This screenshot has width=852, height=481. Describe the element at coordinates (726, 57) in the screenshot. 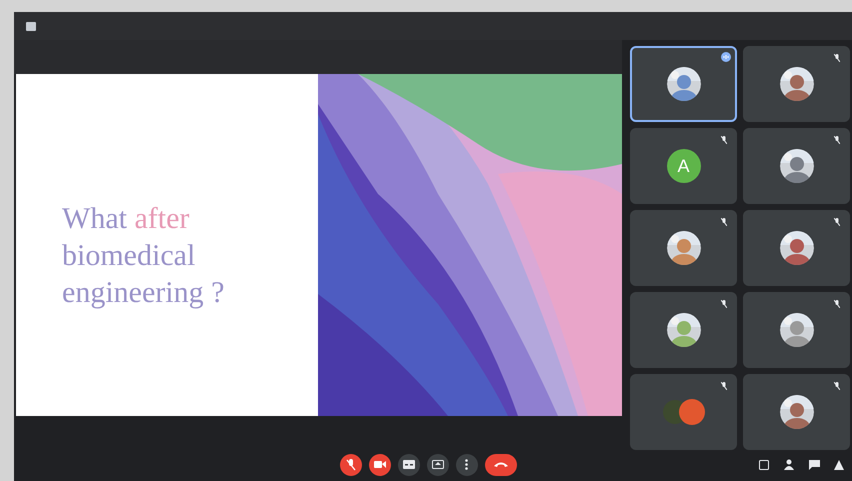

I see `speaking-icon` at that location.